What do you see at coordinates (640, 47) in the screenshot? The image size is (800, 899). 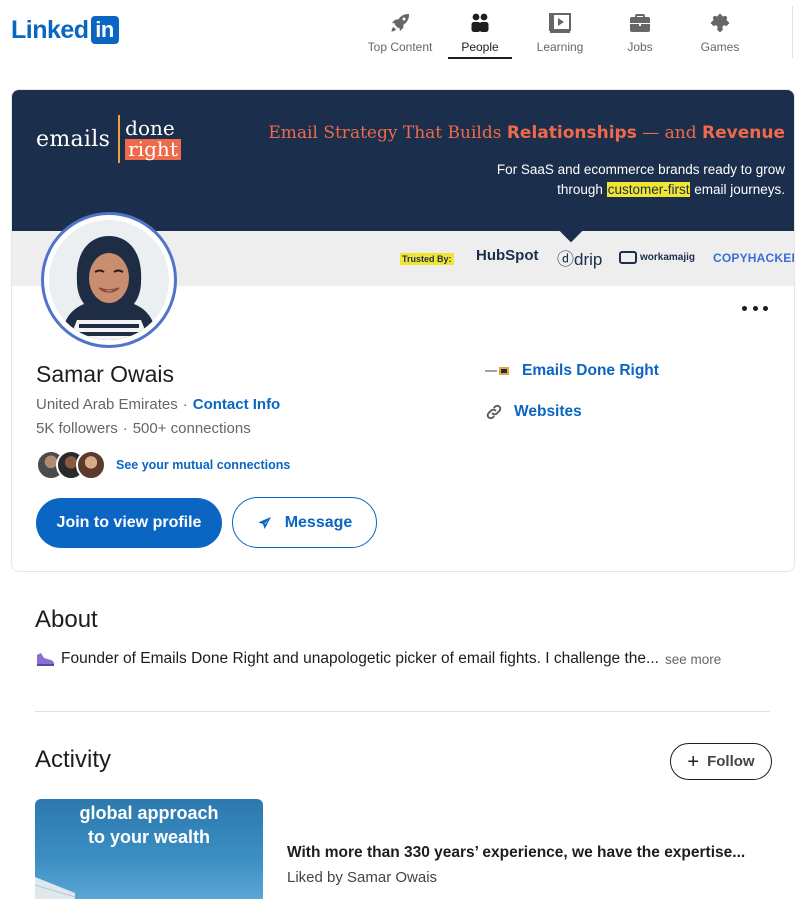 I see `nav-label-jobs: Jobs` at bounding box center [640, 47].